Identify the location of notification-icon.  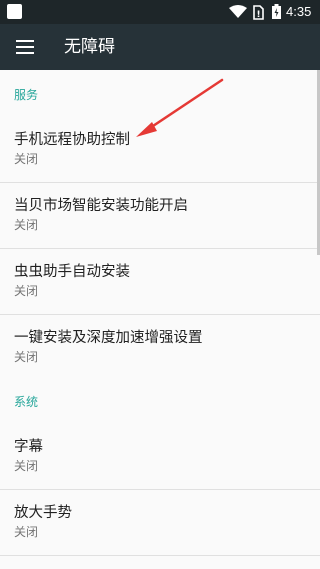
(14, 11).